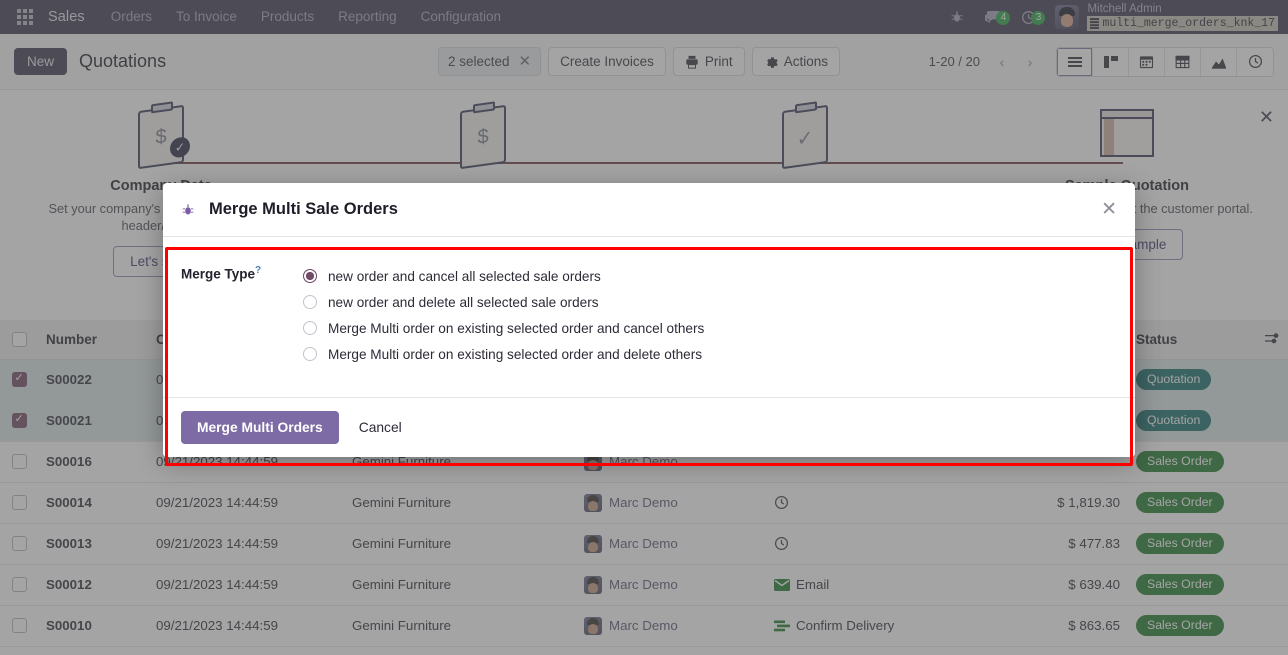 This screenshot has width=1288, height=655. I want to click on bug-icon, so click(188, 210).